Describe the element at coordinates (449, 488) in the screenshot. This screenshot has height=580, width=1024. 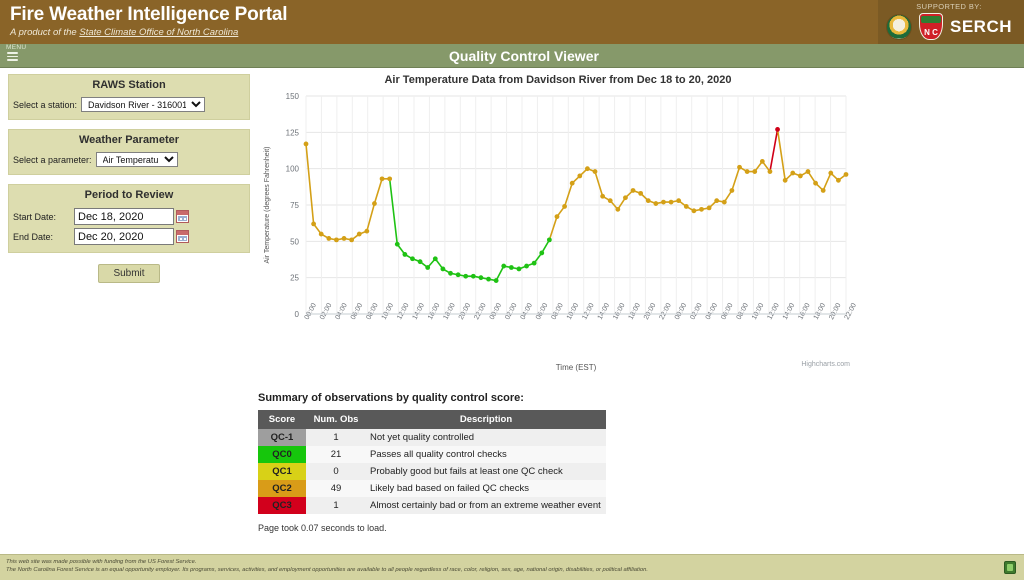
I see `qc-description: Likely bad based on failed QC checks` at that location.